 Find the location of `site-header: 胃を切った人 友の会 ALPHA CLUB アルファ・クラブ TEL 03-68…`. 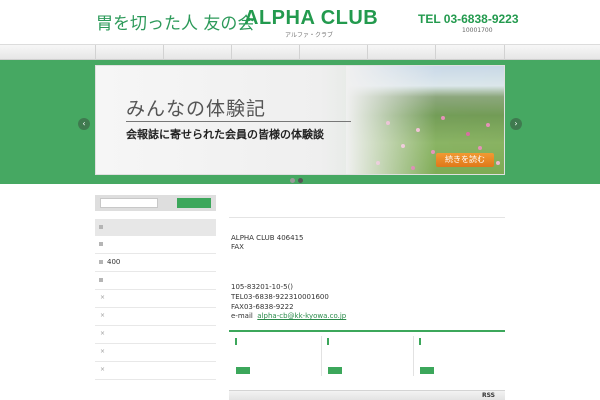

site-header: 胃を切った人 友の会 ALPHA CLUB アルファ・クラブ TEL 03-68… is located at coordinates (300, 22).